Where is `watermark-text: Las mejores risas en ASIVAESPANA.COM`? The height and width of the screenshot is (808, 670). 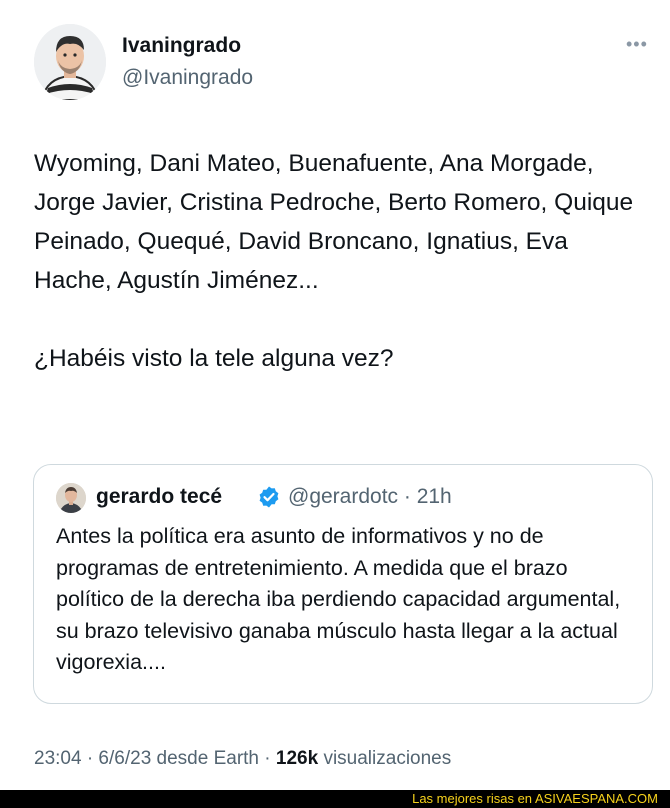 watermark-text: Las mejores risas en ASIVAESPANA.COM is located at coordinates (535, 798).